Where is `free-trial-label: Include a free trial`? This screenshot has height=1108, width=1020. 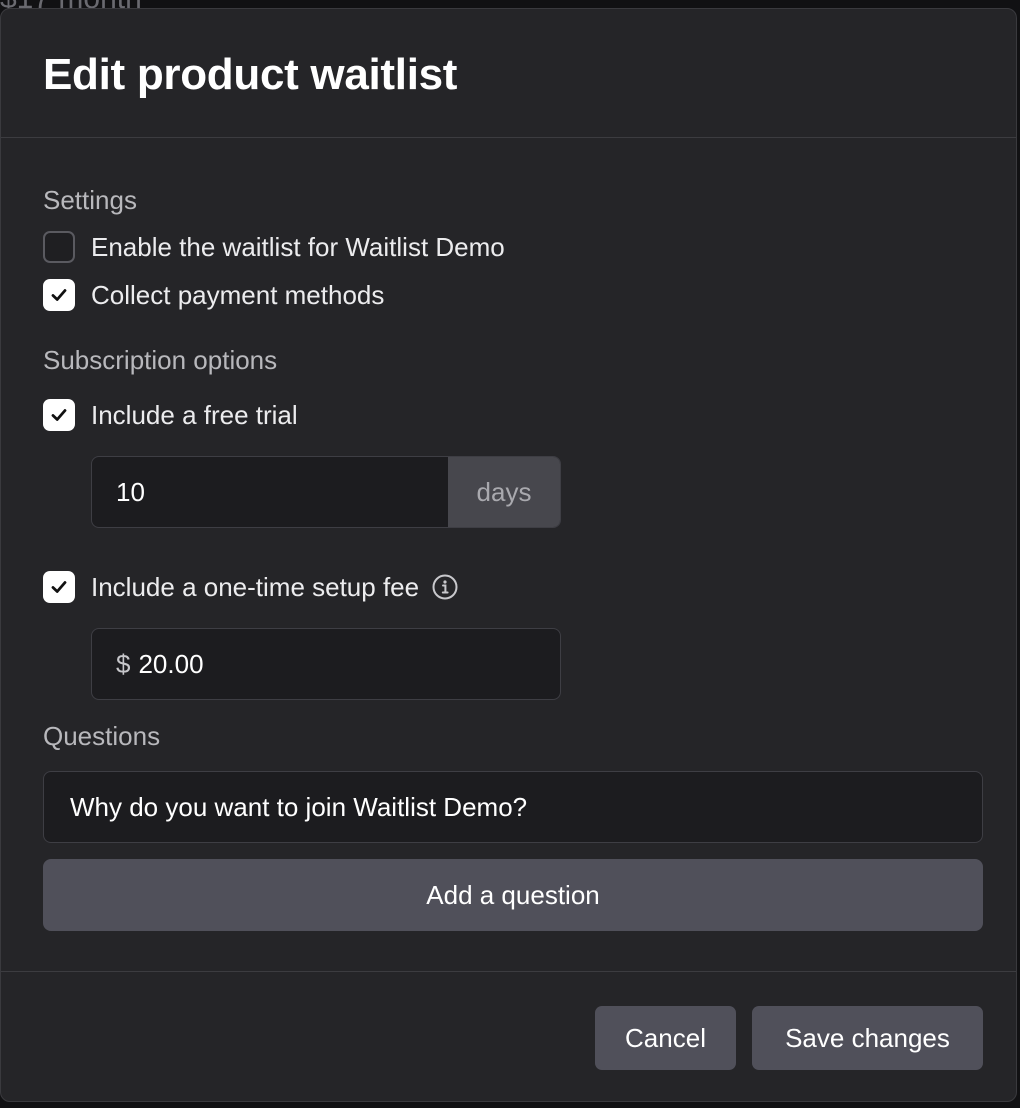
free-trial-label: Include a free trial is located at coordinates (194, 415).